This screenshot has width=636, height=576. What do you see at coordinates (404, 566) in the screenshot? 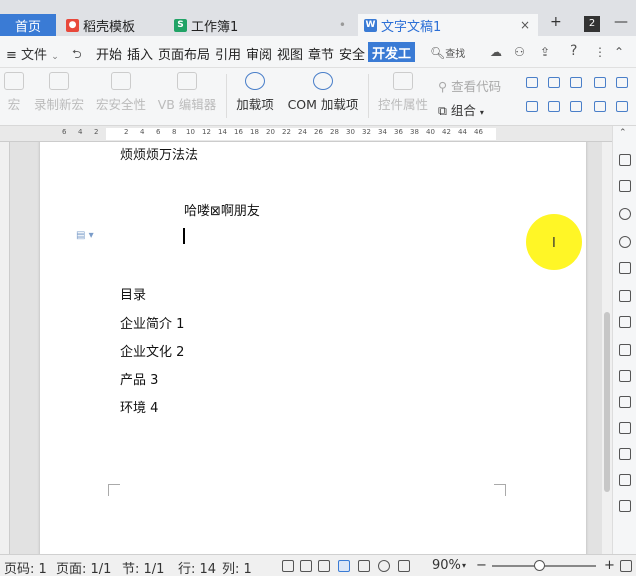
I see `reading-mode-icon` at bounding box center [404, 566].